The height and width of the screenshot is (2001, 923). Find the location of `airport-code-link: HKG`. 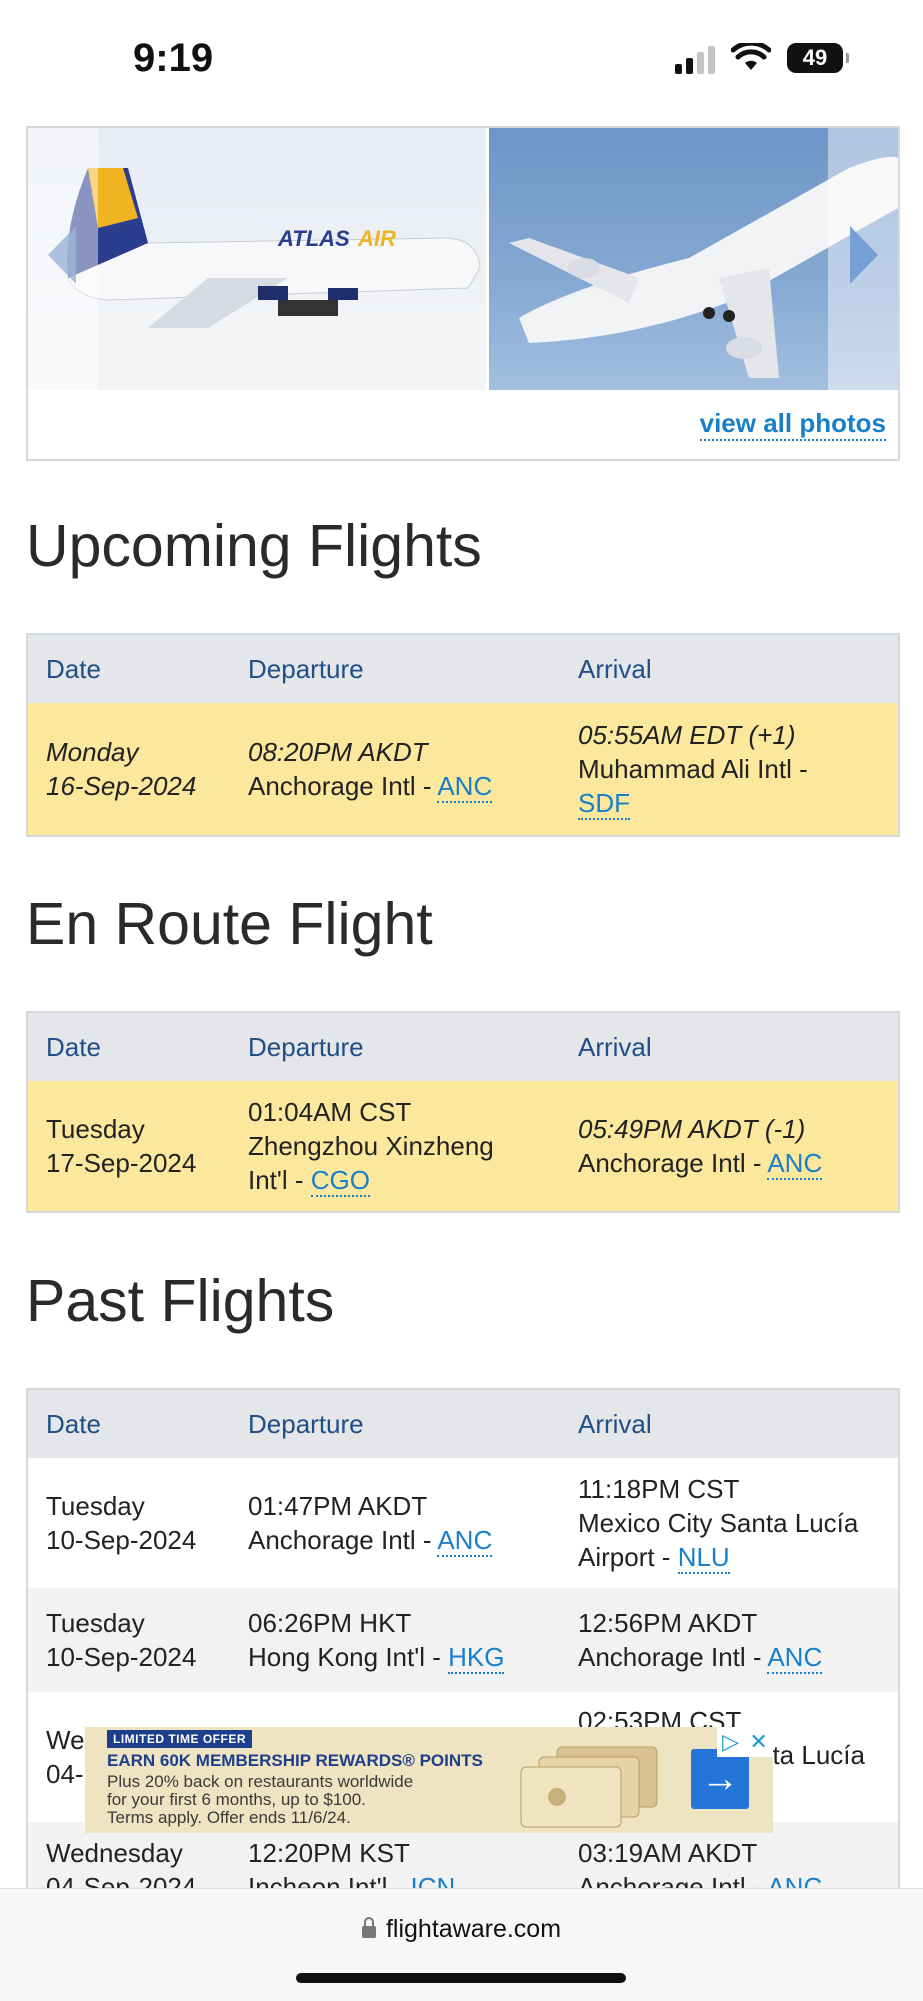

airport-code-link: HKG is located at coordinates (476, 1658).